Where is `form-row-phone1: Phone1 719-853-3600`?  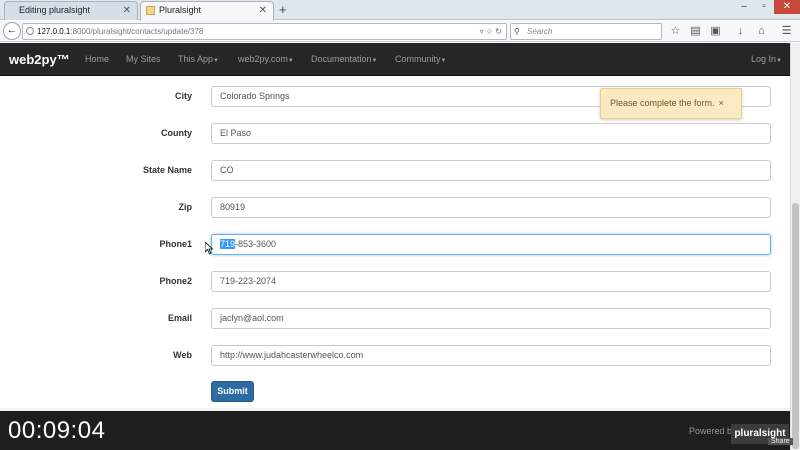 form-row-phone1: Phone1 719-853-3600 is located at coordinates (395, 245).